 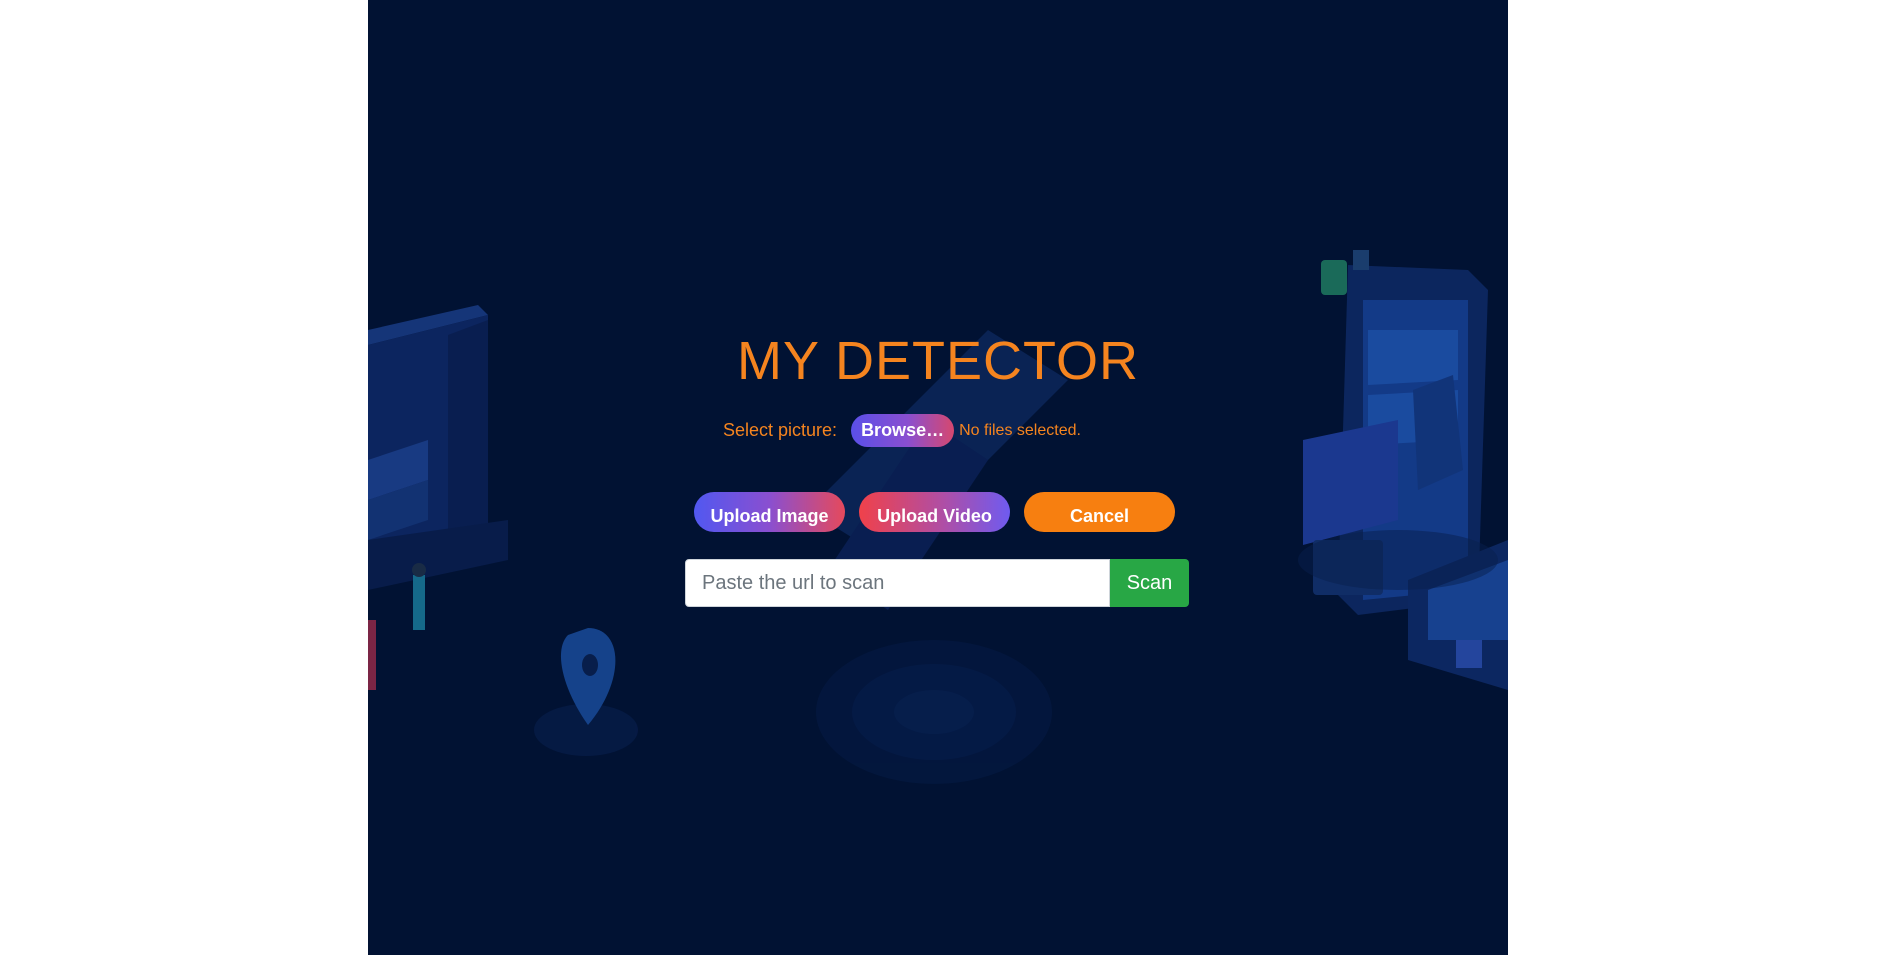 I want to click on url-scan-form: Scan, so click(x=937, y=583).